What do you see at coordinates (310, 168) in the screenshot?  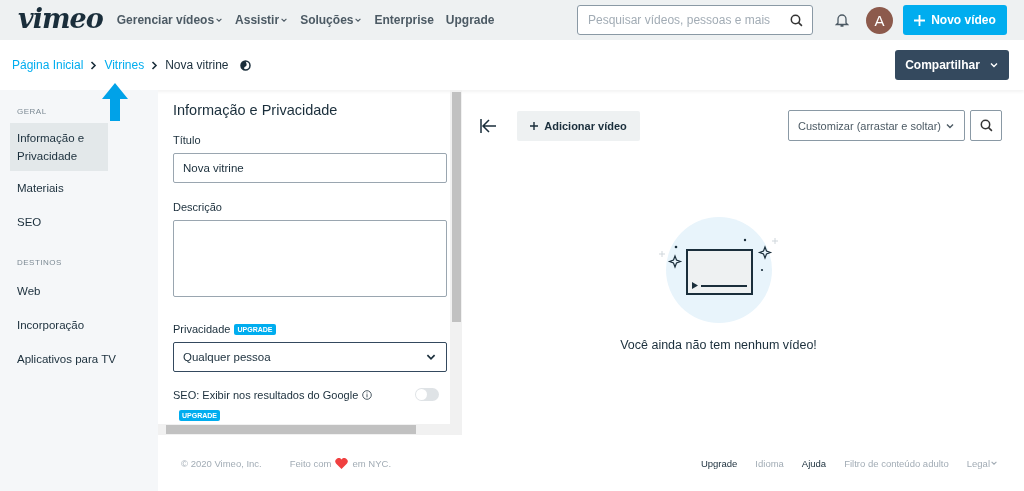 I see `title-field: Nova vitrine` at bounding box center [310, 168].